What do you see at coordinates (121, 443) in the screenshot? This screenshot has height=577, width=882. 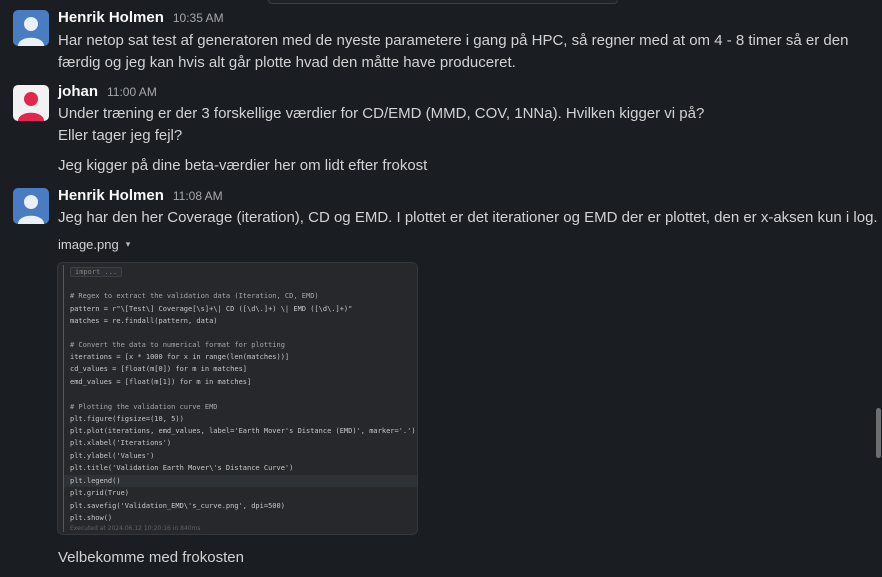 I see `code-line: plt.xlabel('Iterations')` at bounding box center [121, 443].